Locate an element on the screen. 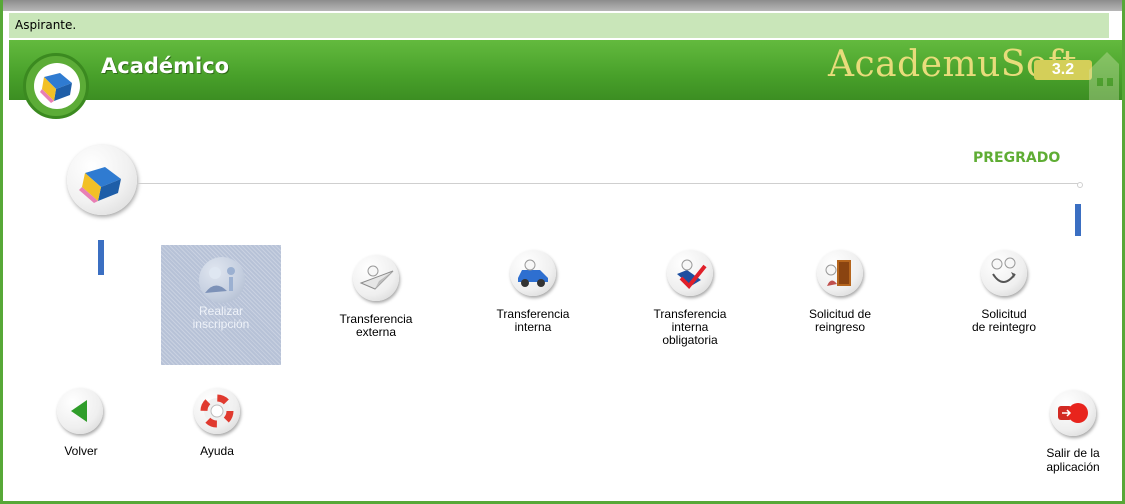  section-divider is located at coordinates (608, 183).